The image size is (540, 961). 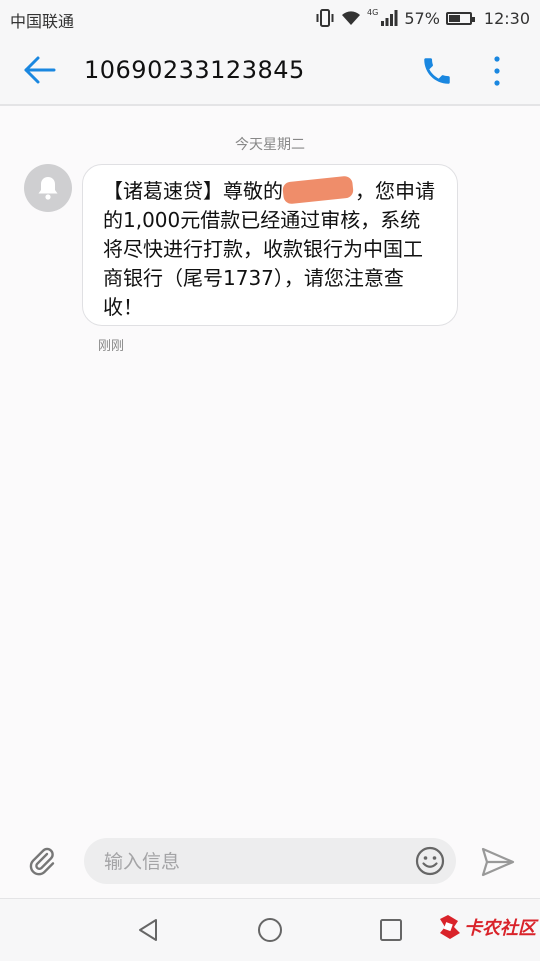 What do you see at coordinates (325, 18) in the screenshot?
I see `vibrate-icon` at bounding box center [325, 18].